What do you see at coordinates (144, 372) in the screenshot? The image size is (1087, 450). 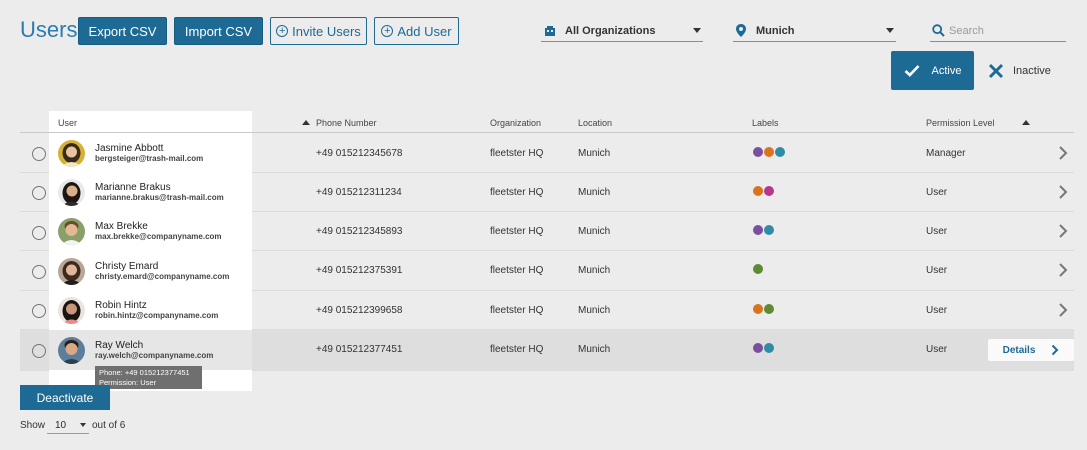 I see `tooltip-phone: Phone: +49 015212377451` at bounding box center [144, 372].